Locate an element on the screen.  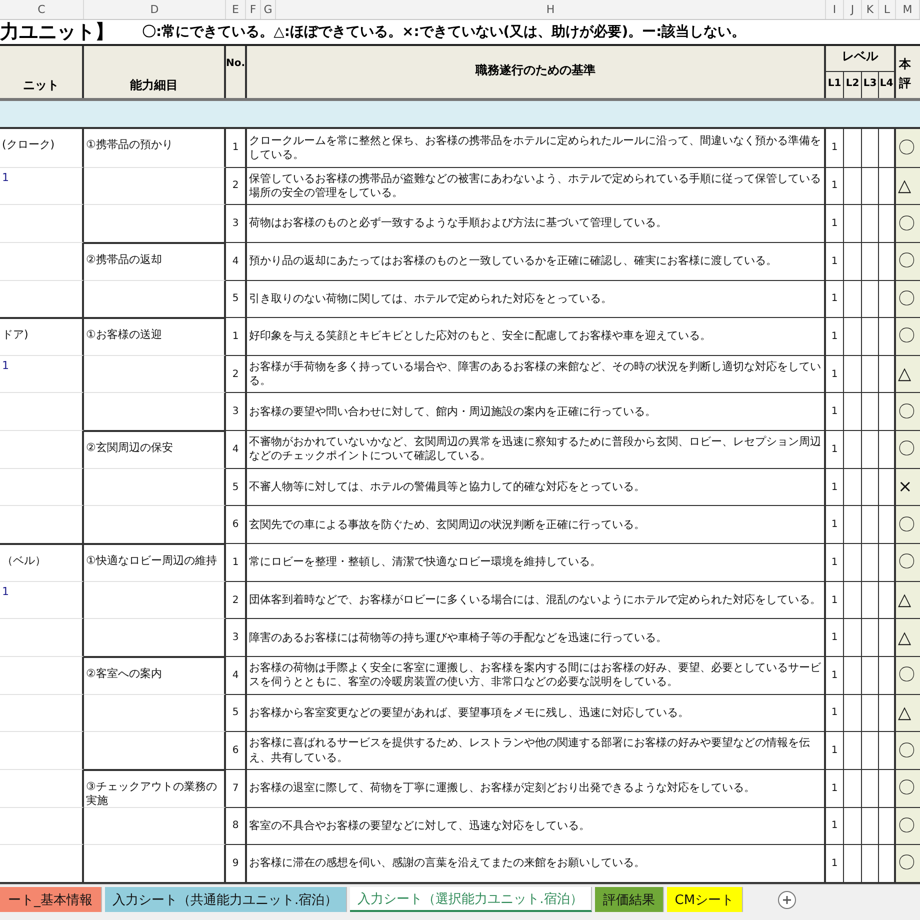
level-header: レベル is located at coordinates (861, 59).